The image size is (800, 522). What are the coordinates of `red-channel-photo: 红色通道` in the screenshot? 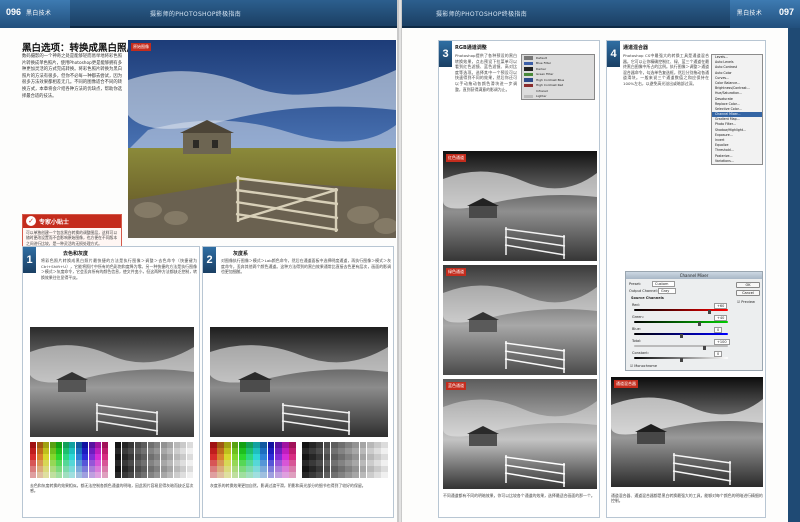 It's located at (520, 206).